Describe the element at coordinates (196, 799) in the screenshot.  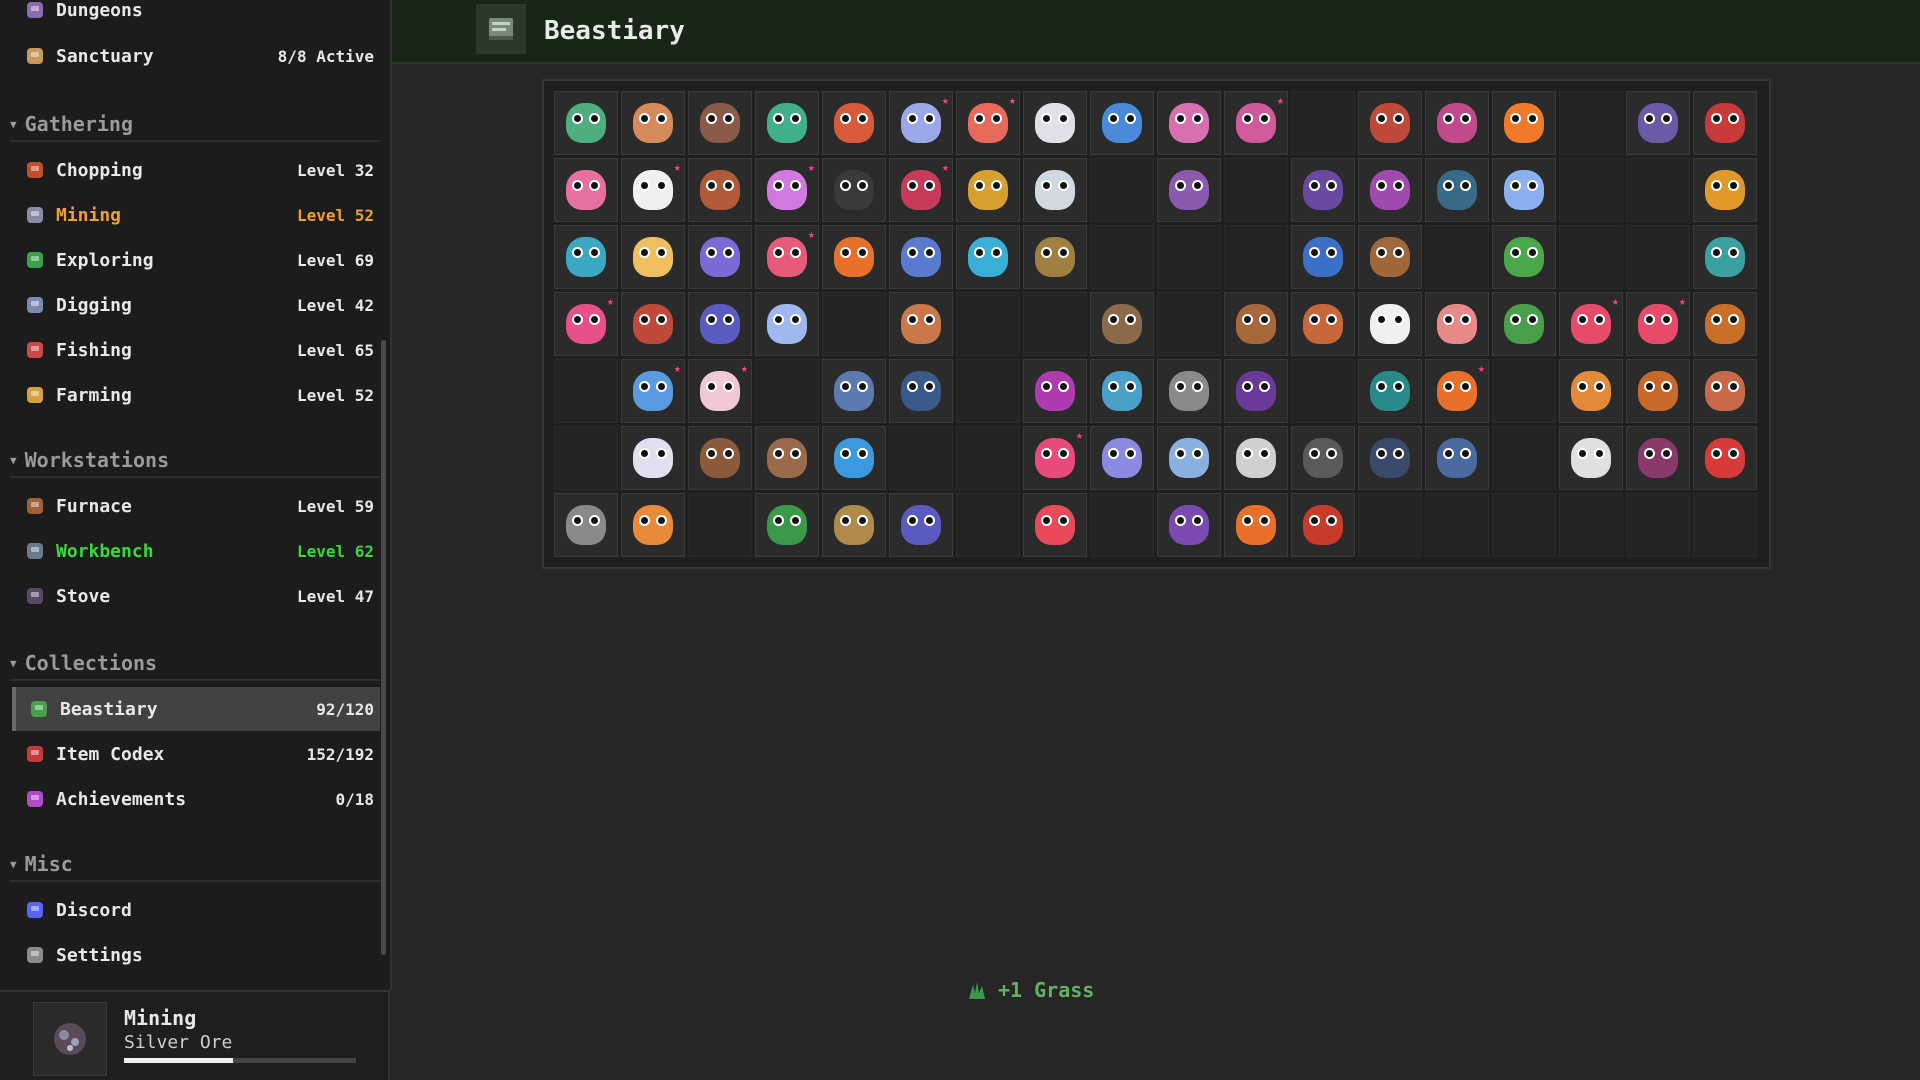
I see `sidebar-item-achievements: Achievements 0/18` at that location.